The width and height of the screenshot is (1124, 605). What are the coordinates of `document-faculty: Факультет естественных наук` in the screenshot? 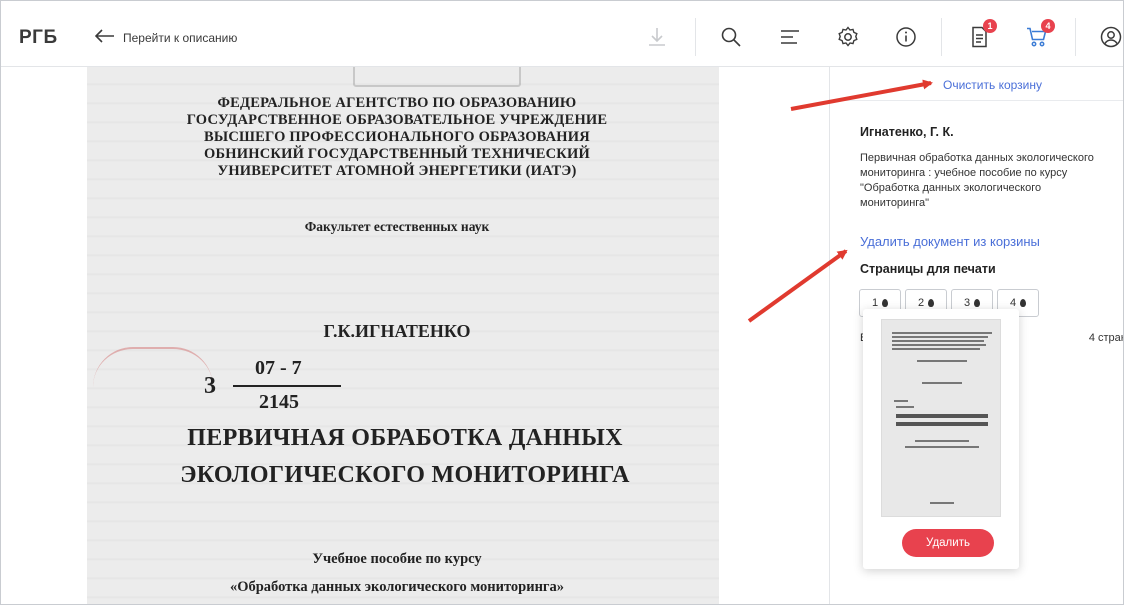 It's located at (397, 226).